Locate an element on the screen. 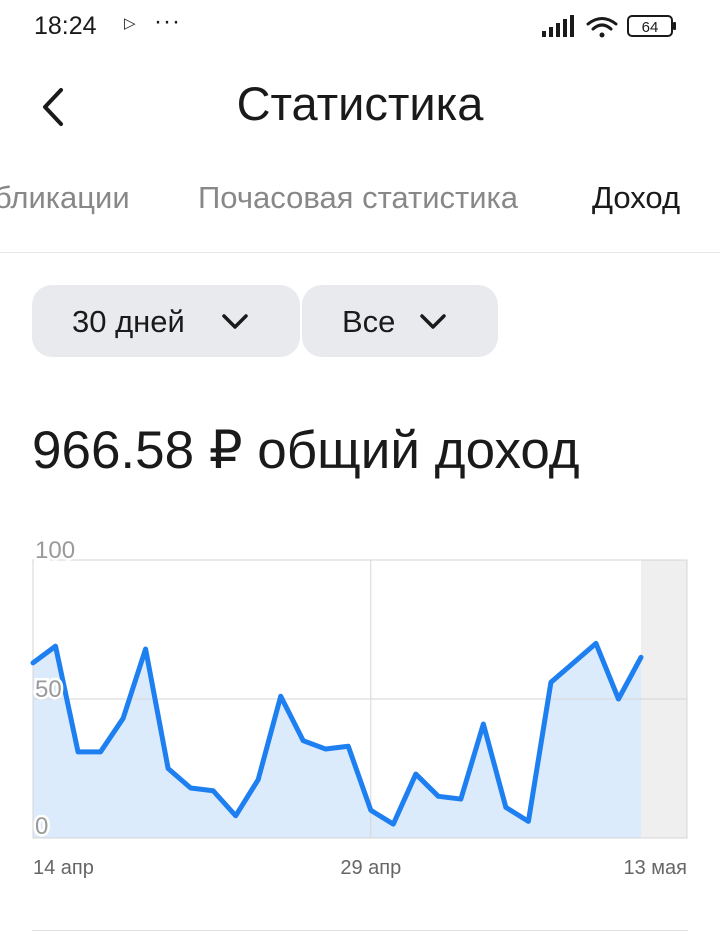  tab-bar: бликации Почасовая статистика Доход is located at coordinates (360, 206).